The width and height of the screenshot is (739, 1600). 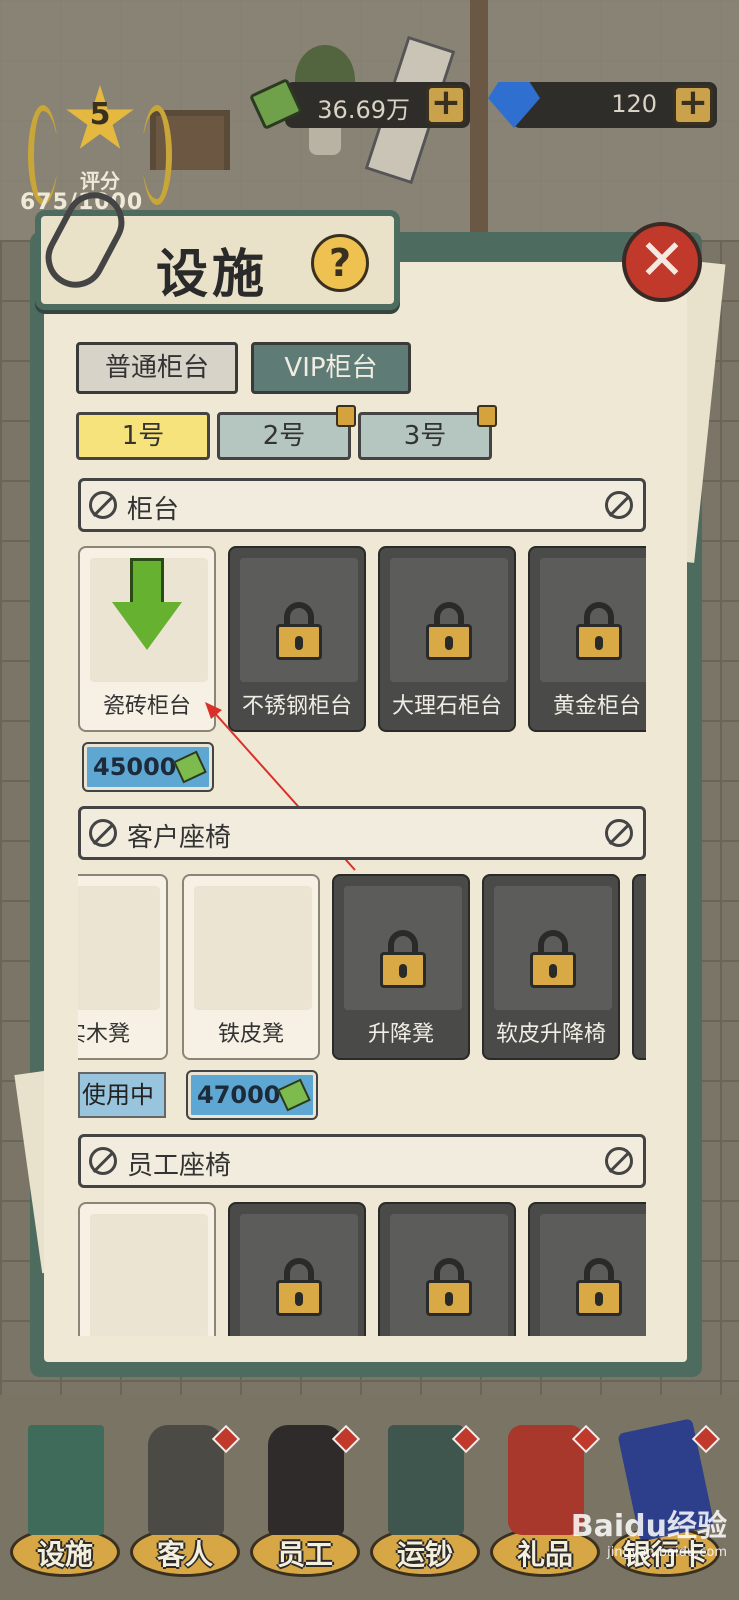 What do you see at coordinates (304, 1554) in the screenshot?
I see `nav-label: 员工` at bounding box center [304, 1554].